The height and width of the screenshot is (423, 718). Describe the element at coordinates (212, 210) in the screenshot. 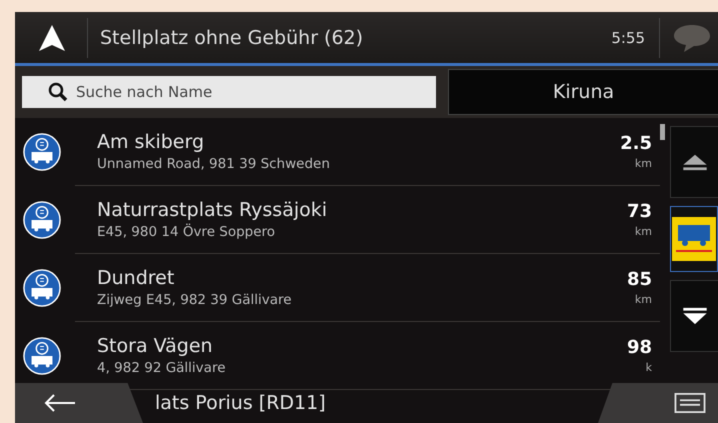

I see `place-name: Naturrastplats Ryssäjoki` at that location.